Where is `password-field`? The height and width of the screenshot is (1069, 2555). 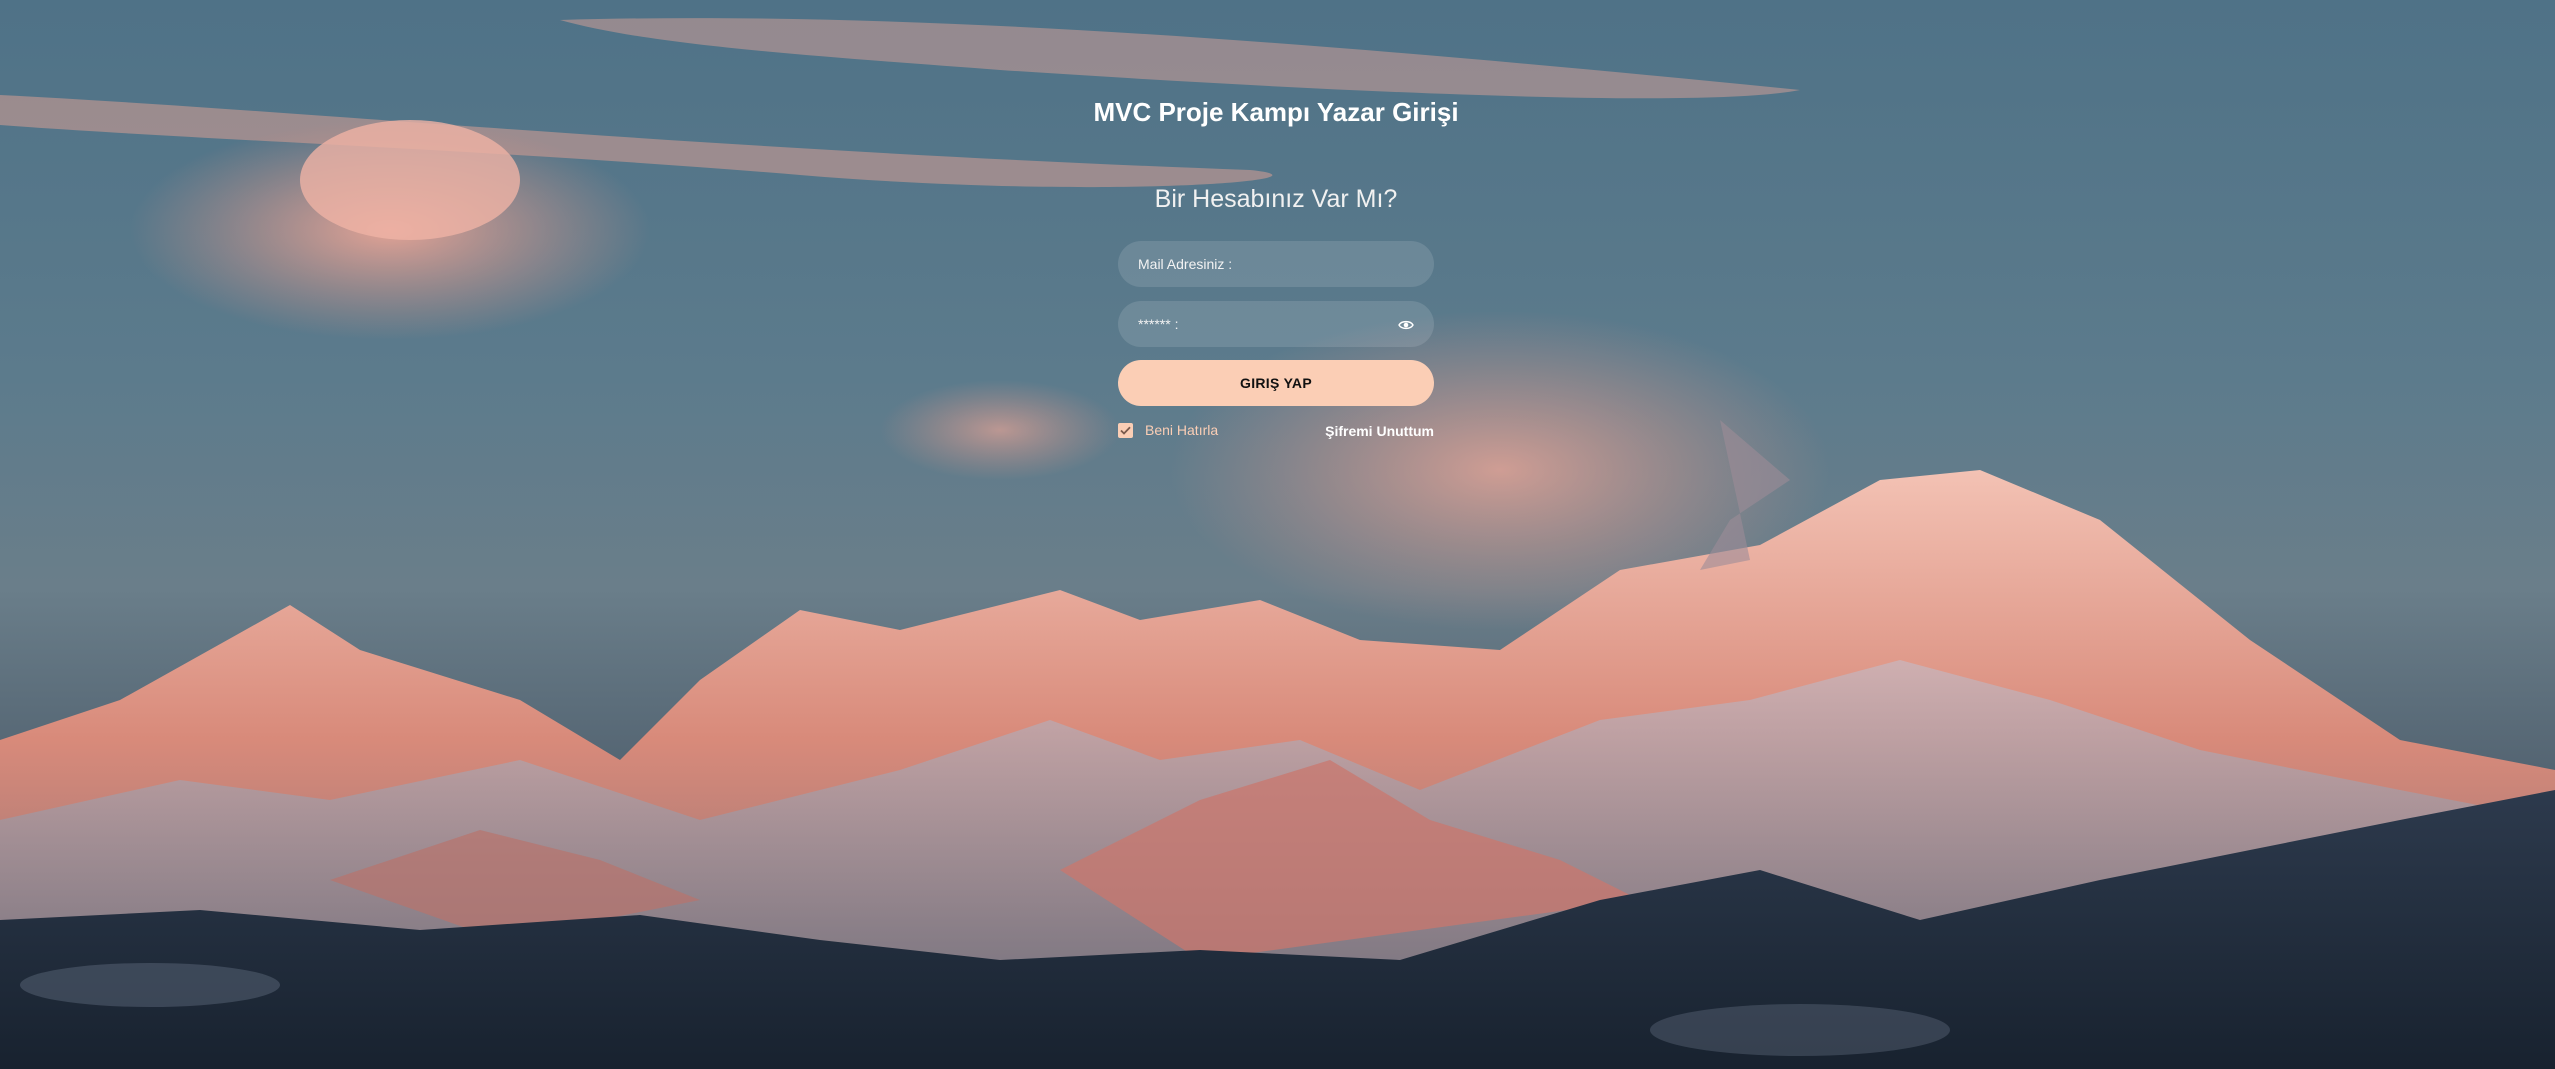
password-field is located at coordinates (1265, 324).